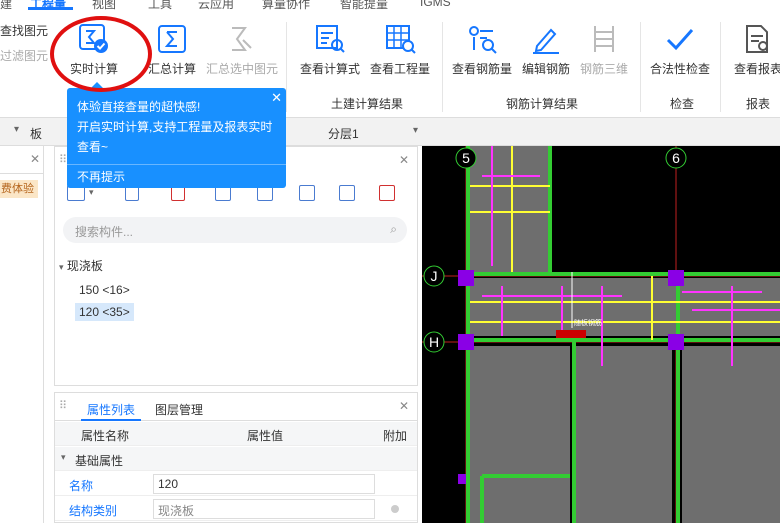 This screenshot has height=523, width=780. What do you see at coordinates (242, 69) in the screenshot?
I see `summary-selected-label: 汇总选中图元` at bounding box center [242, 69].